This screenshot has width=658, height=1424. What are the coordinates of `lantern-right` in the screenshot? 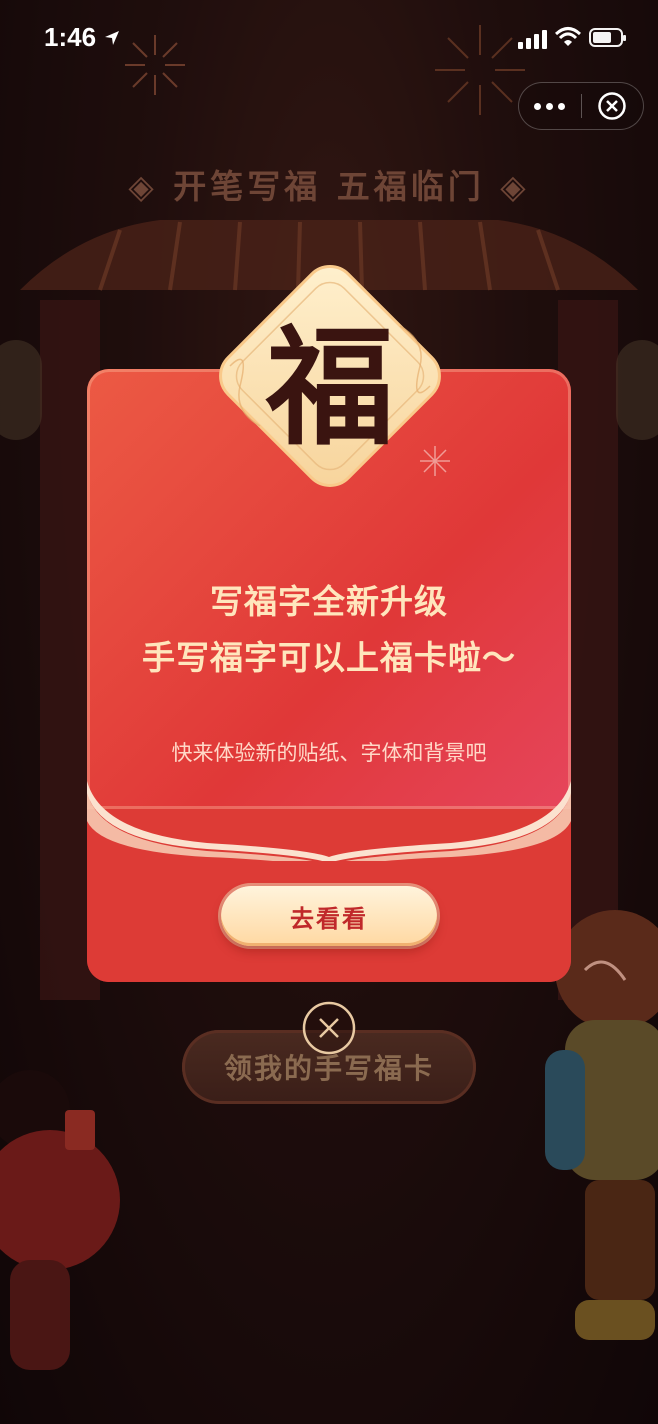 It's located at (637, 390).